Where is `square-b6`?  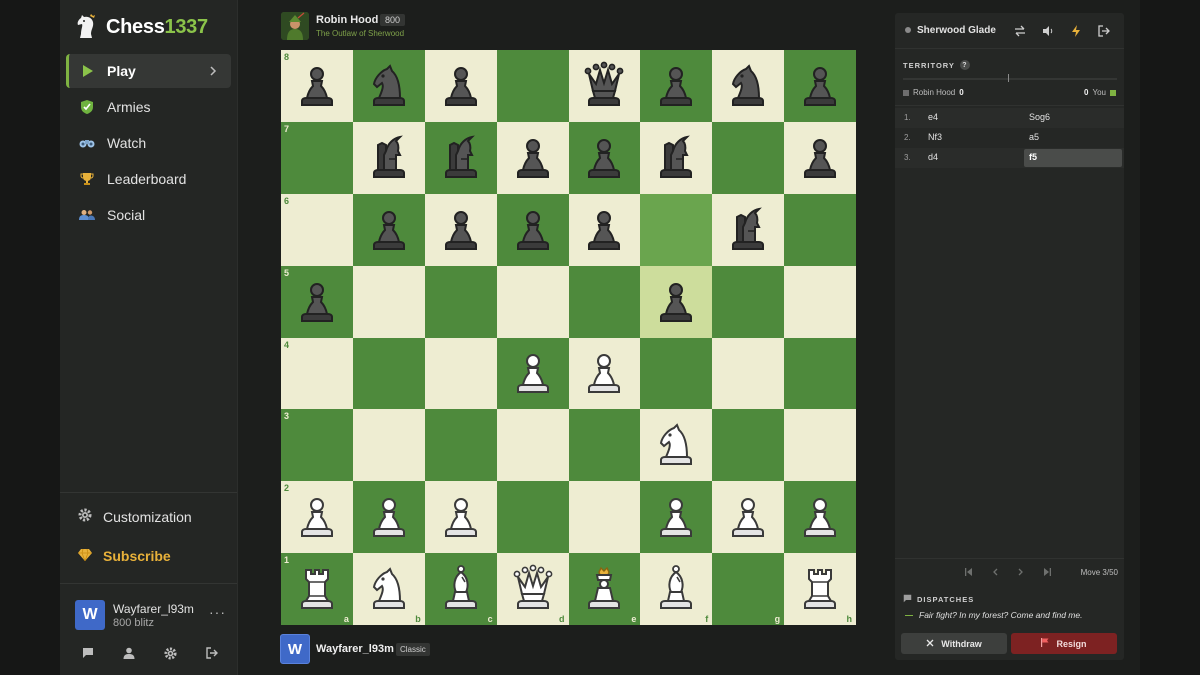 square-b6 is located at coordinates (388, 229).